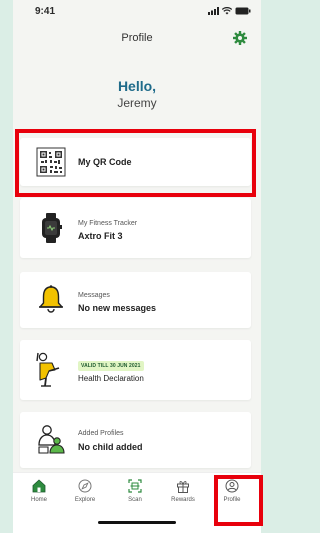 Image resolution: width=320 pixels, height=533 pixels. Describe the element at coordinates (227, 11) in the screenshot. I see `wifi-icon` at that location.